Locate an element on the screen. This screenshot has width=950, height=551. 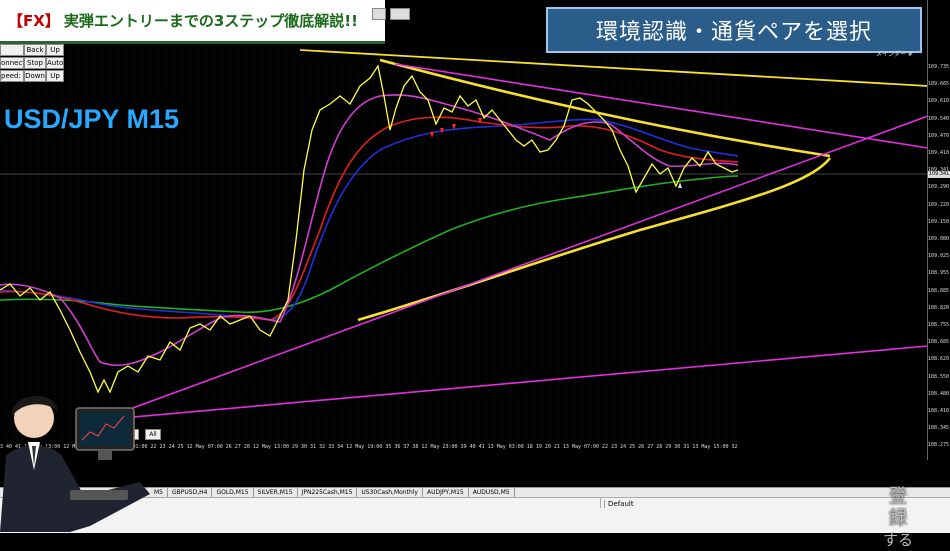
up-button: Up is located at coordinates (55, 50).